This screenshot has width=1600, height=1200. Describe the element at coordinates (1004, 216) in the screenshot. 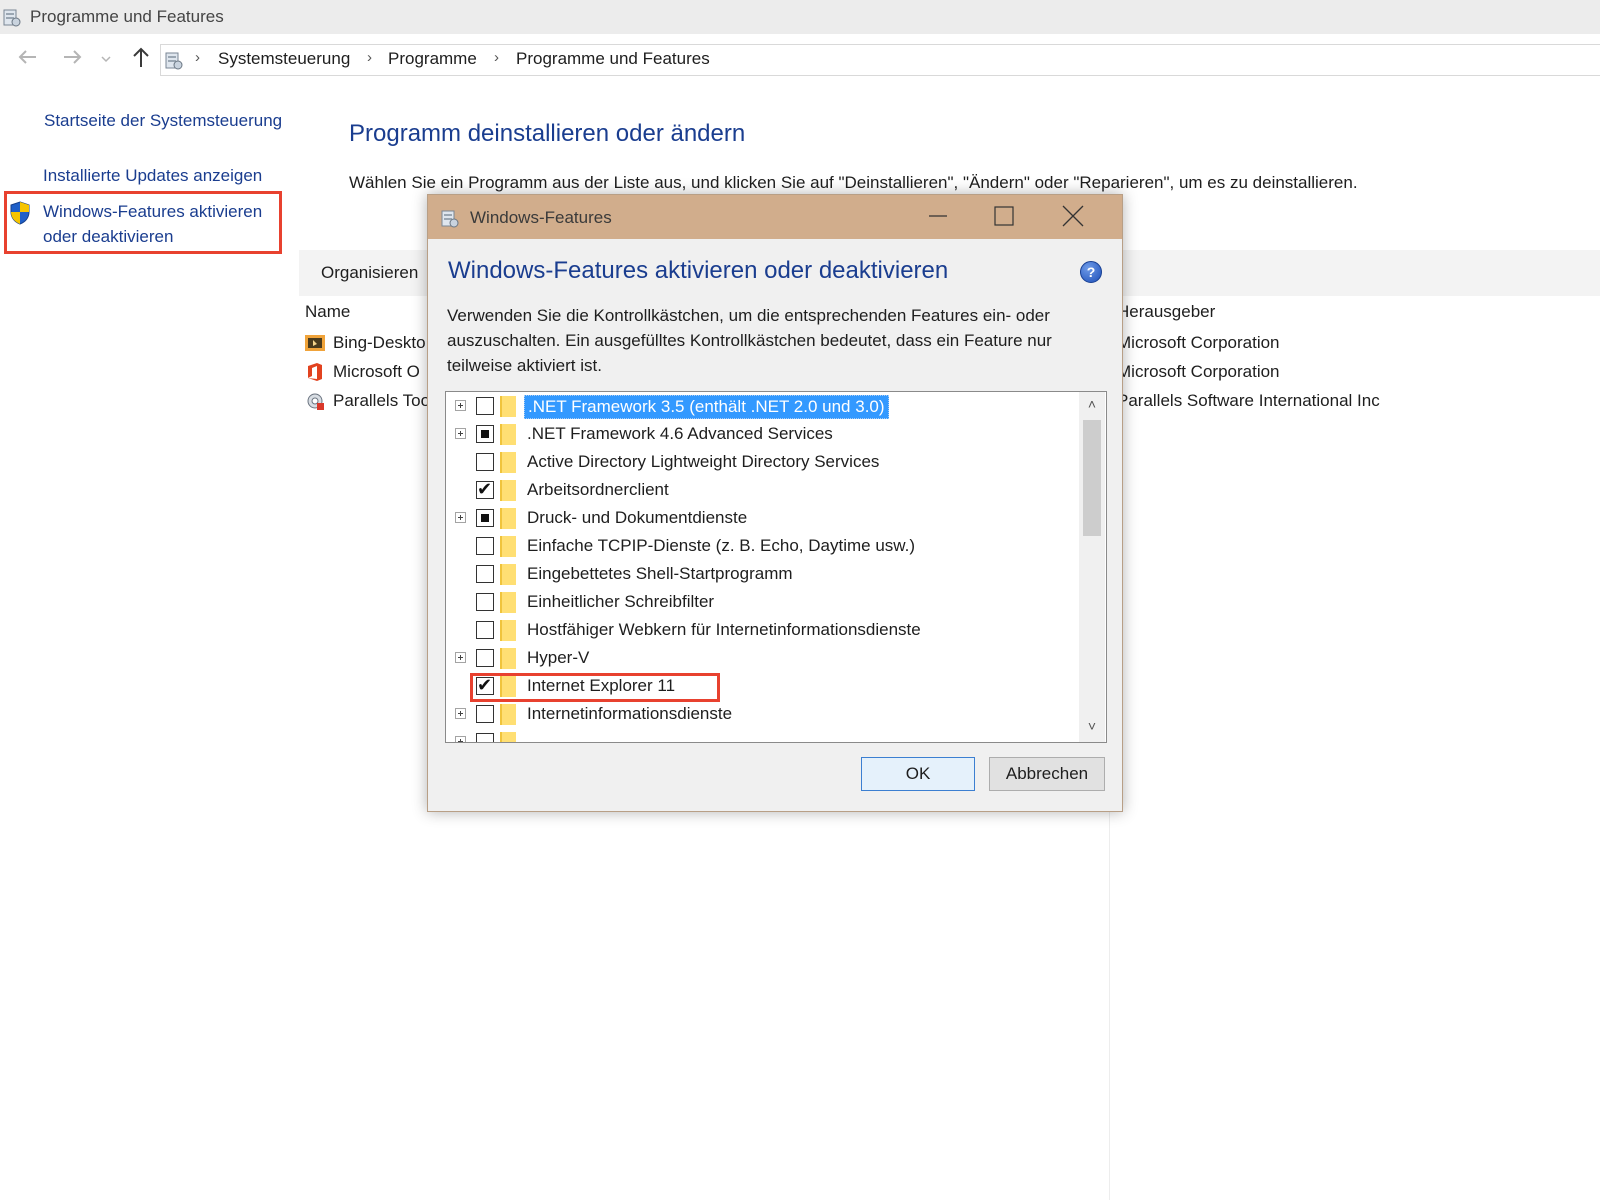

I see `maximize-icon` at that location.